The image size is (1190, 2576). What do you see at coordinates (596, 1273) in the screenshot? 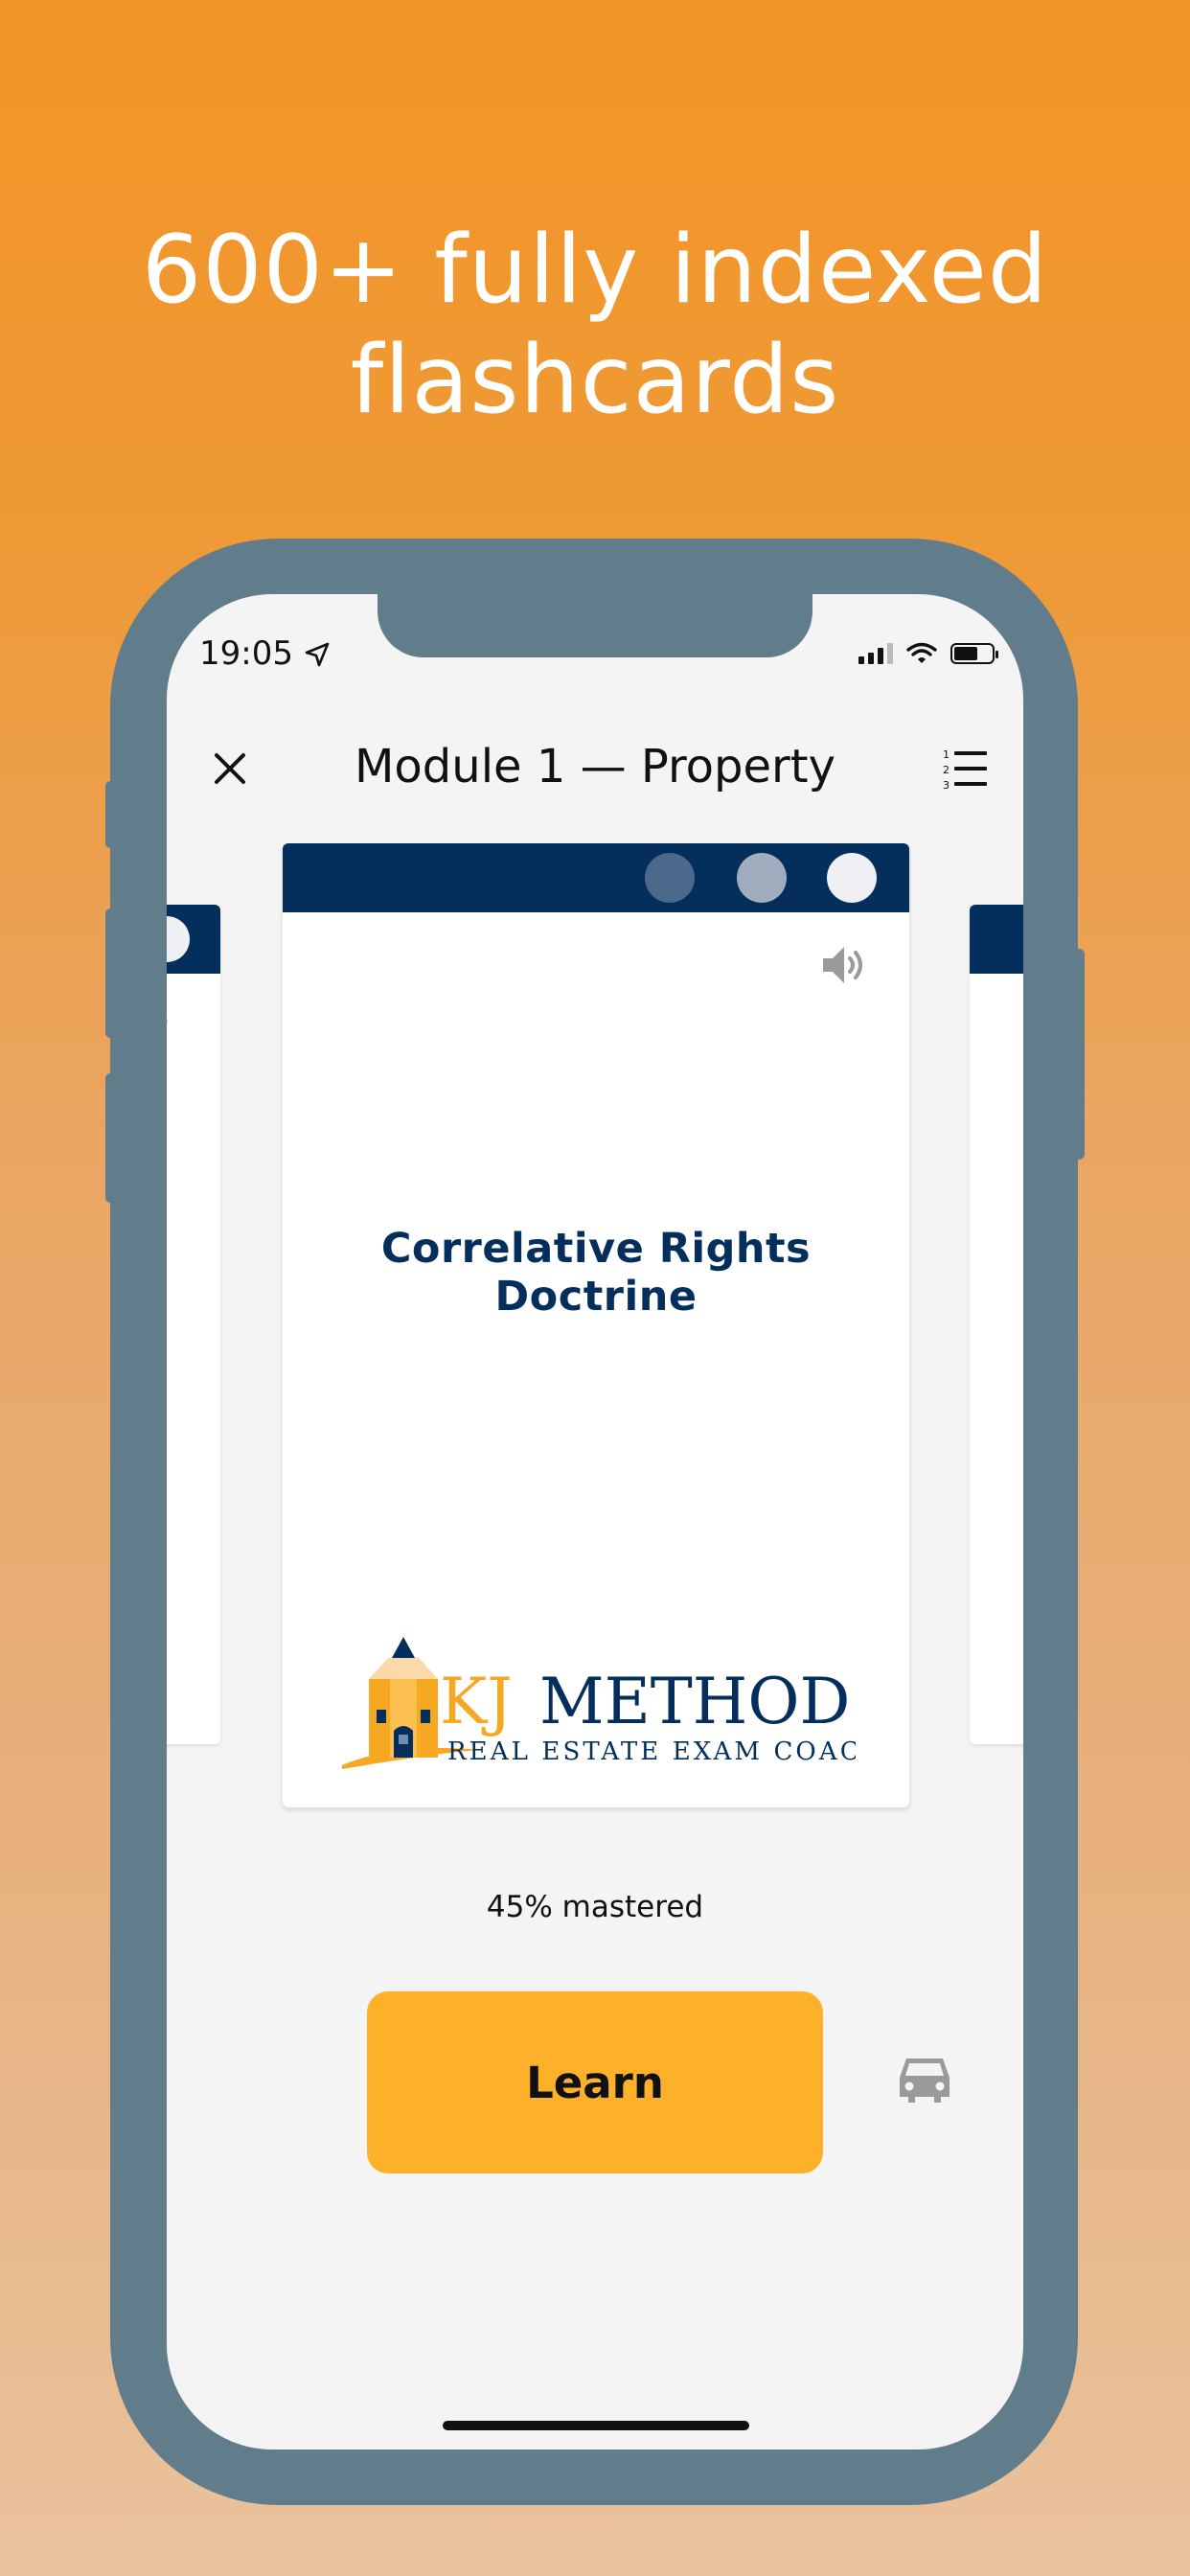
I see `flashcard-term: Correlative Rights Doctrine` at bounding box center [596, 1273].